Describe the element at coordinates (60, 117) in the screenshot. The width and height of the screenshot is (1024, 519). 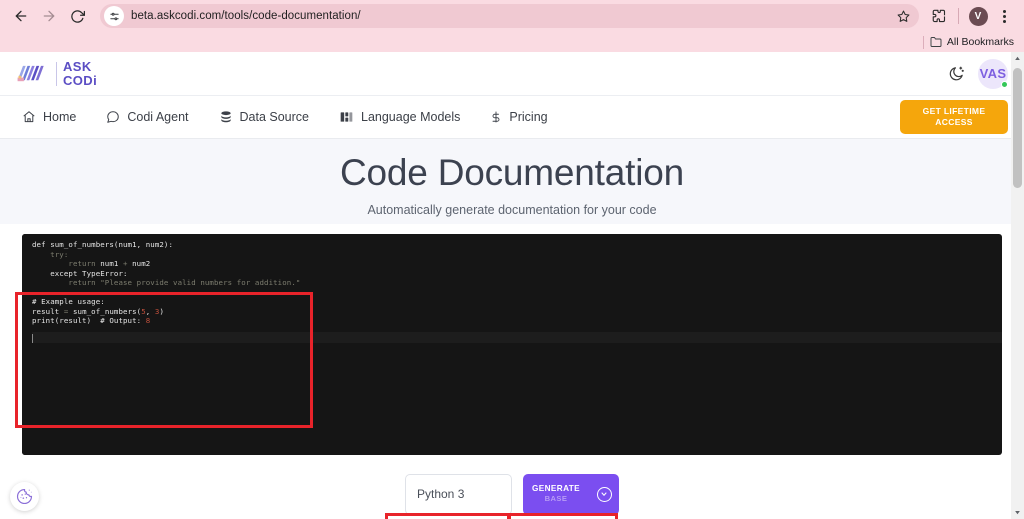
I see `nav-label-home: Home` at that location.